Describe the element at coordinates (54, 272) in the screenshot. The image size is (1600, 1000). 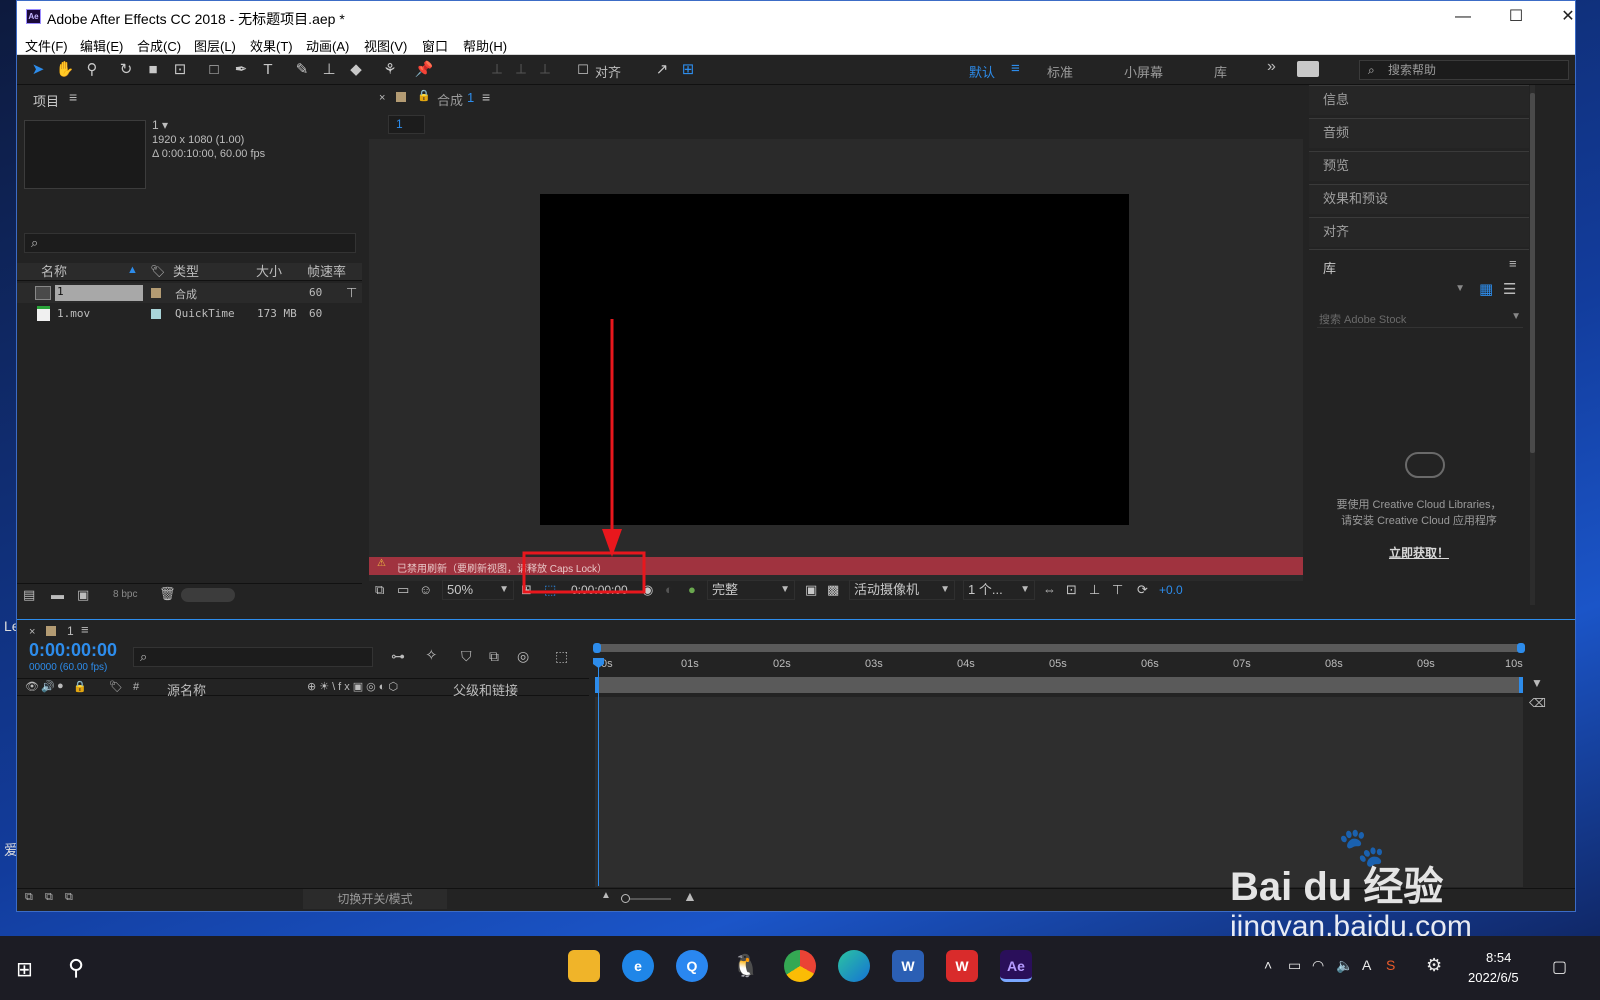
I see `column-name: 名称` at that location.